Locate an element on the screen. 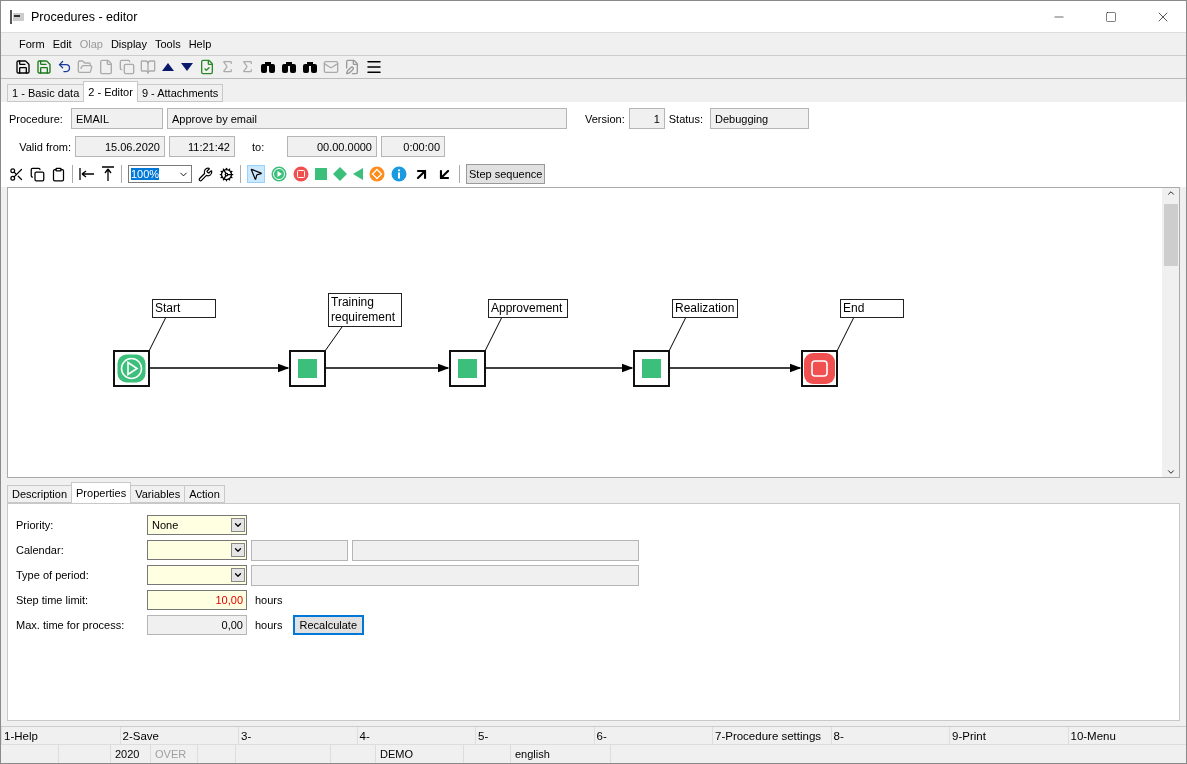  scrollbar-thumb is located at coordinates (1170, 234).